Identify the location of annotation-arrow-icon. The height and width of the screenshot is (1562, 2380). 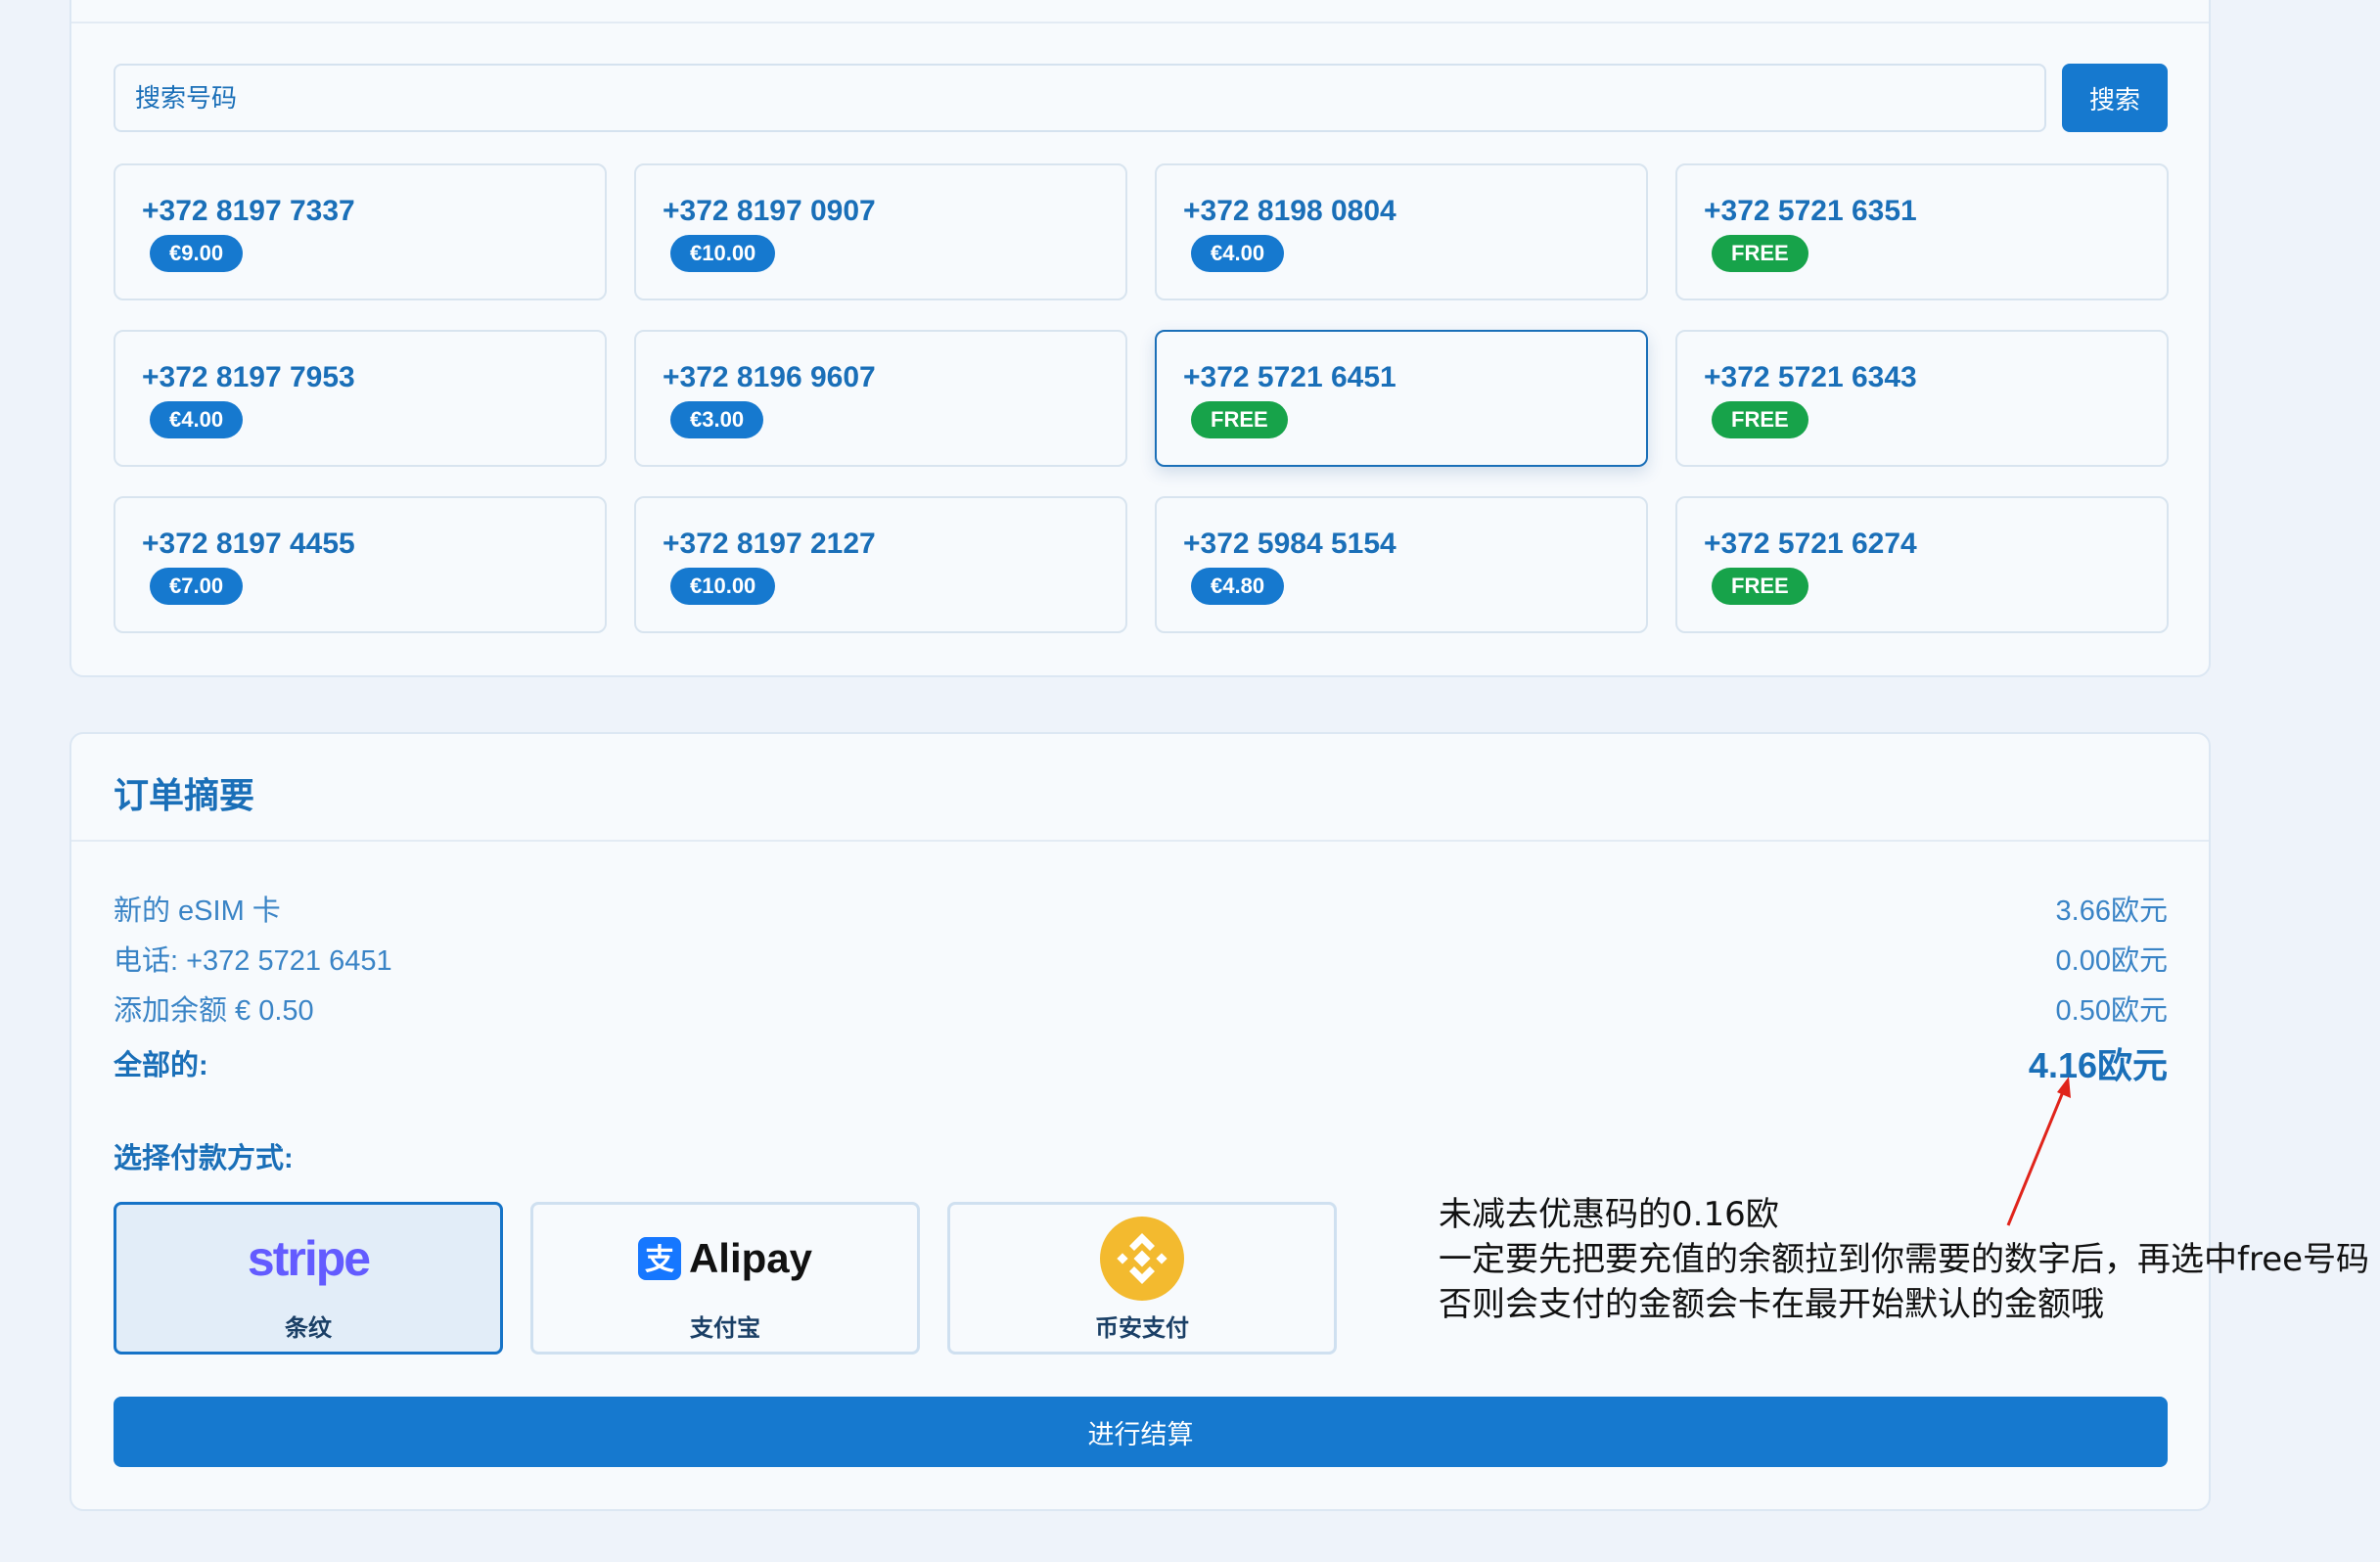
(2038, 1151).